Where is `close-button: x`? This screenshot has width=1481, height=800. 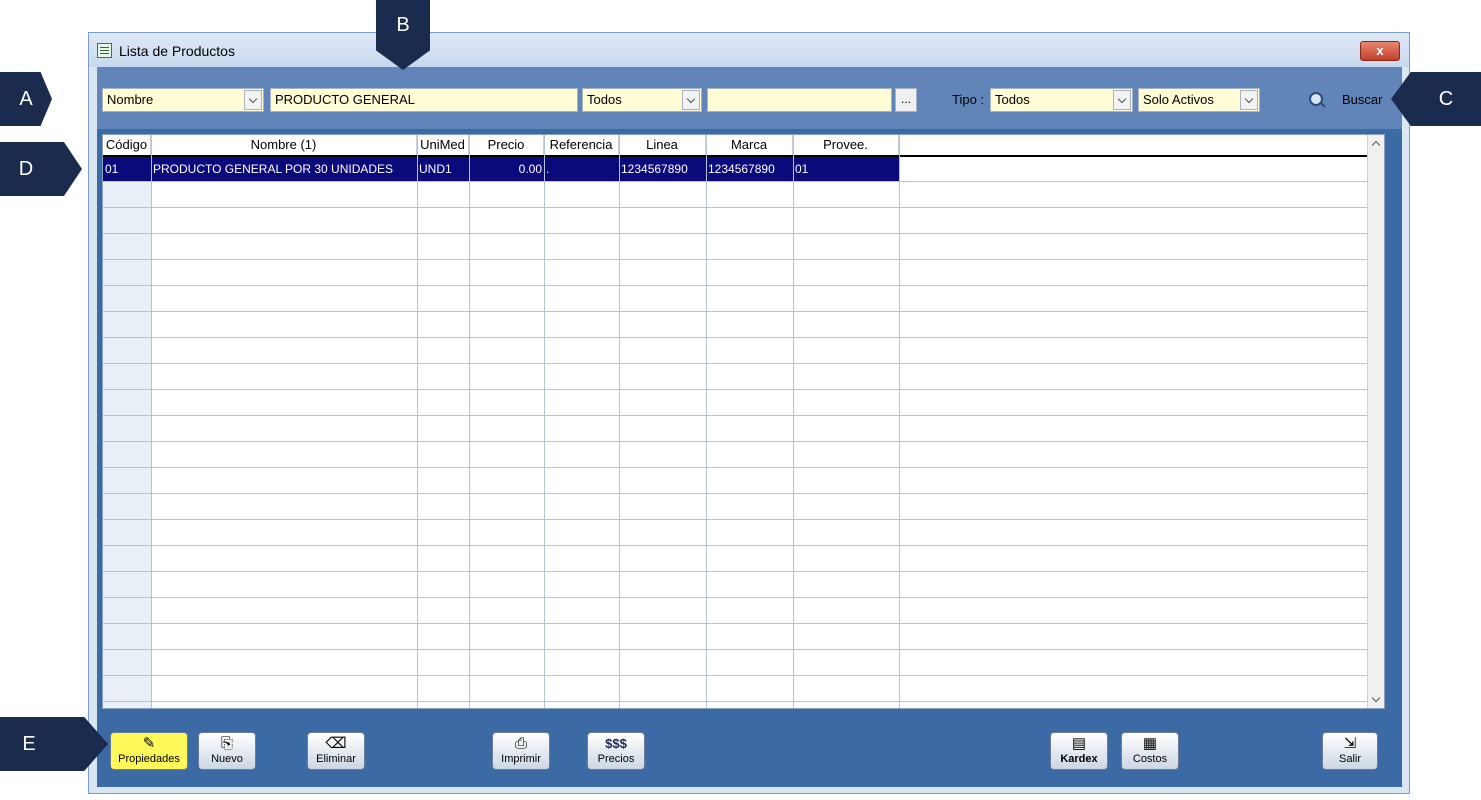 close-button: x is located at coordinates (1380, 51).